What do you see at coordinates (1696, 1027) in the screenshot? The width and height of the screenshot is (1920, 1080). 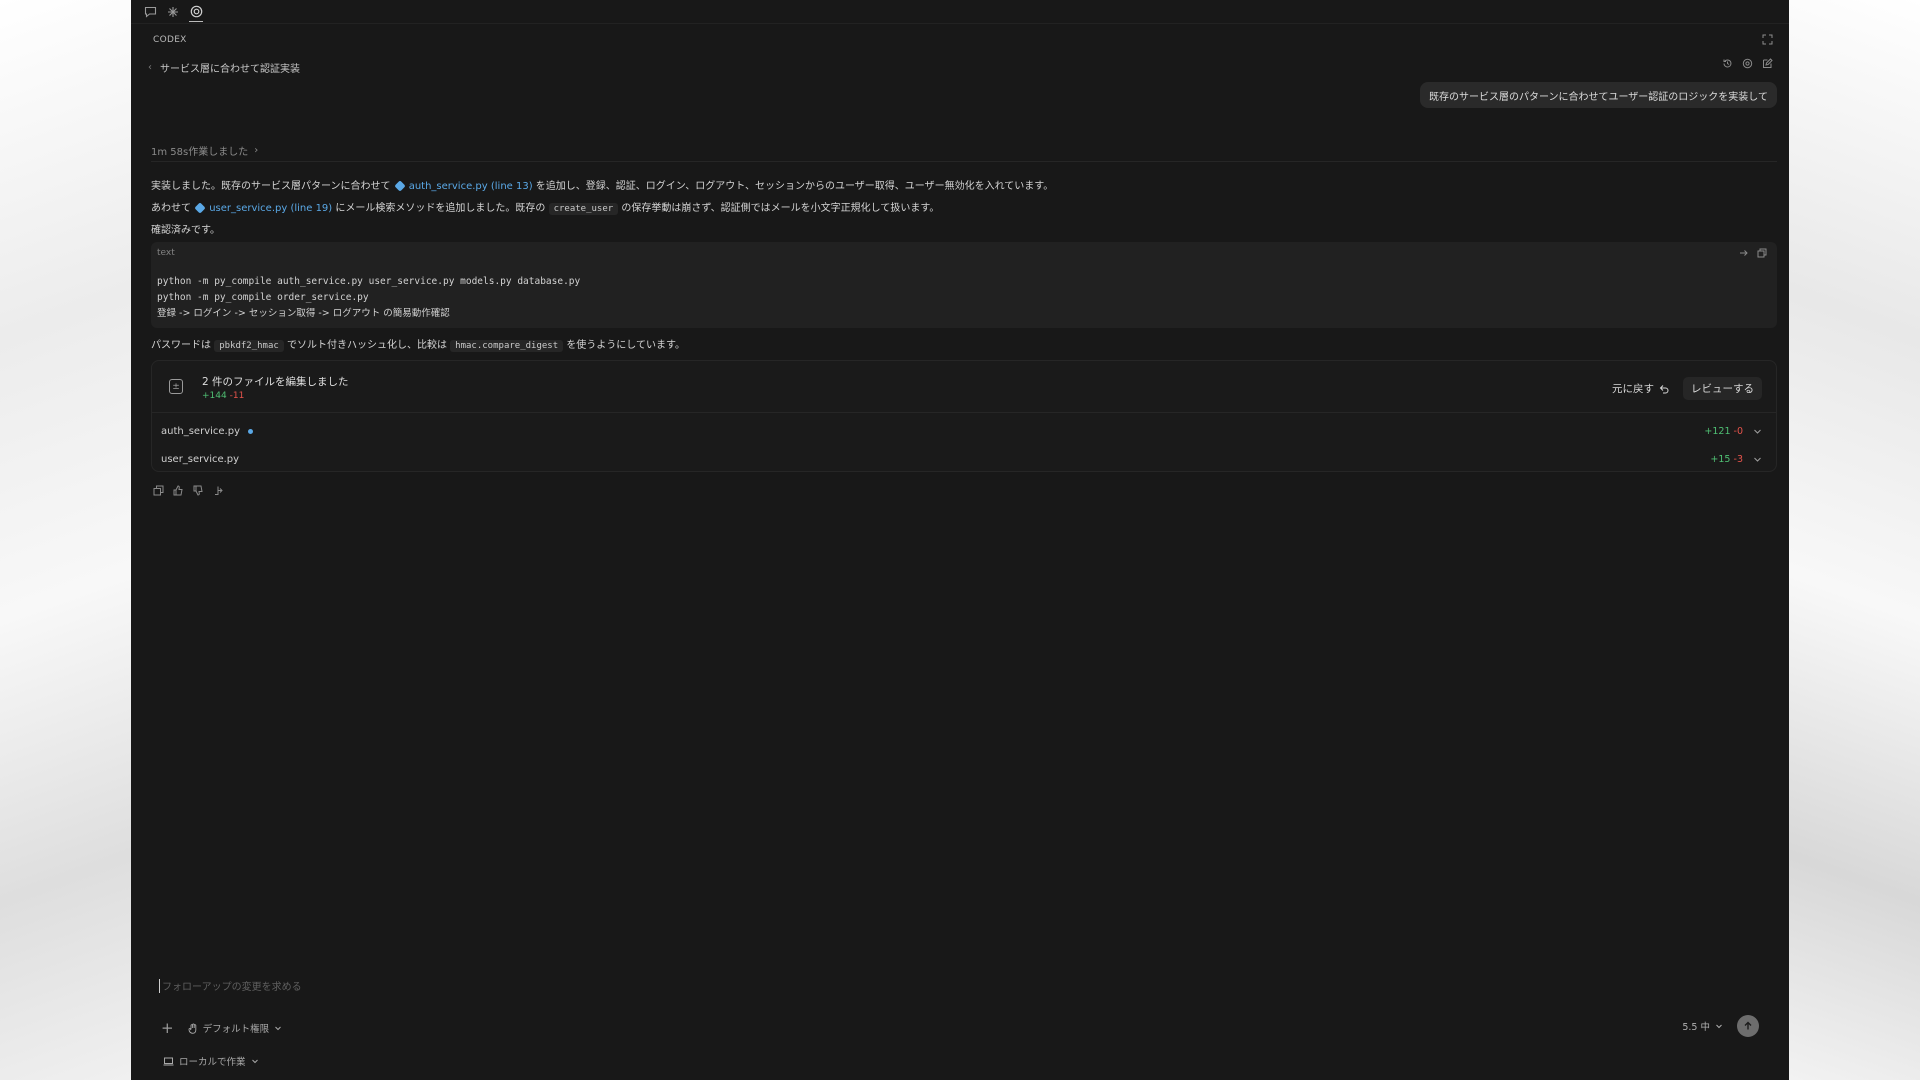 I see `model-label: 5.5 中` at bounding box center [1696, 1027].